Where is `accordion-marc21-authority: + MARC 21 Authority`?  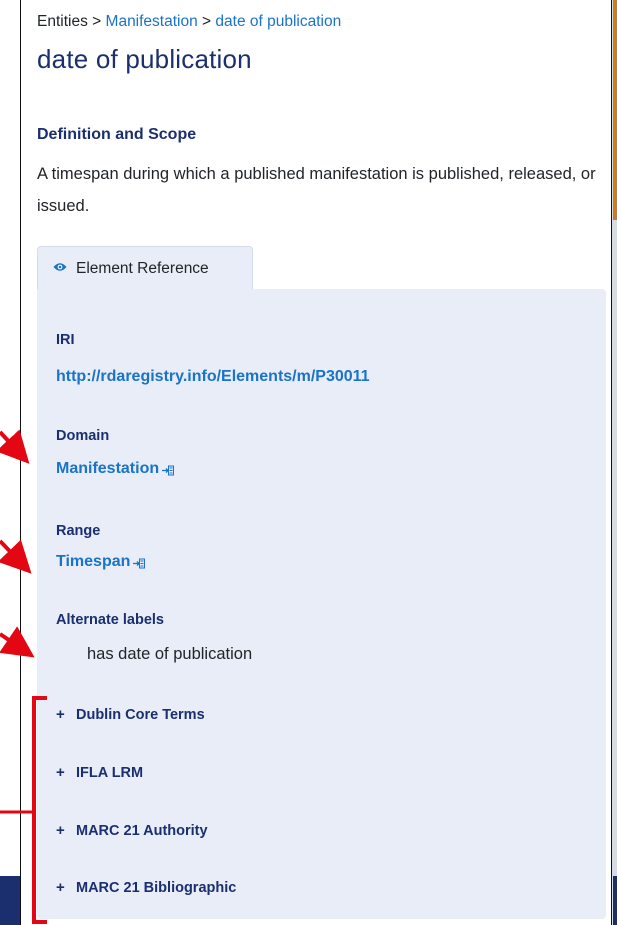
accordion-marc21-authority: + MARC 21 Authority is located at coordinates (132, 830).